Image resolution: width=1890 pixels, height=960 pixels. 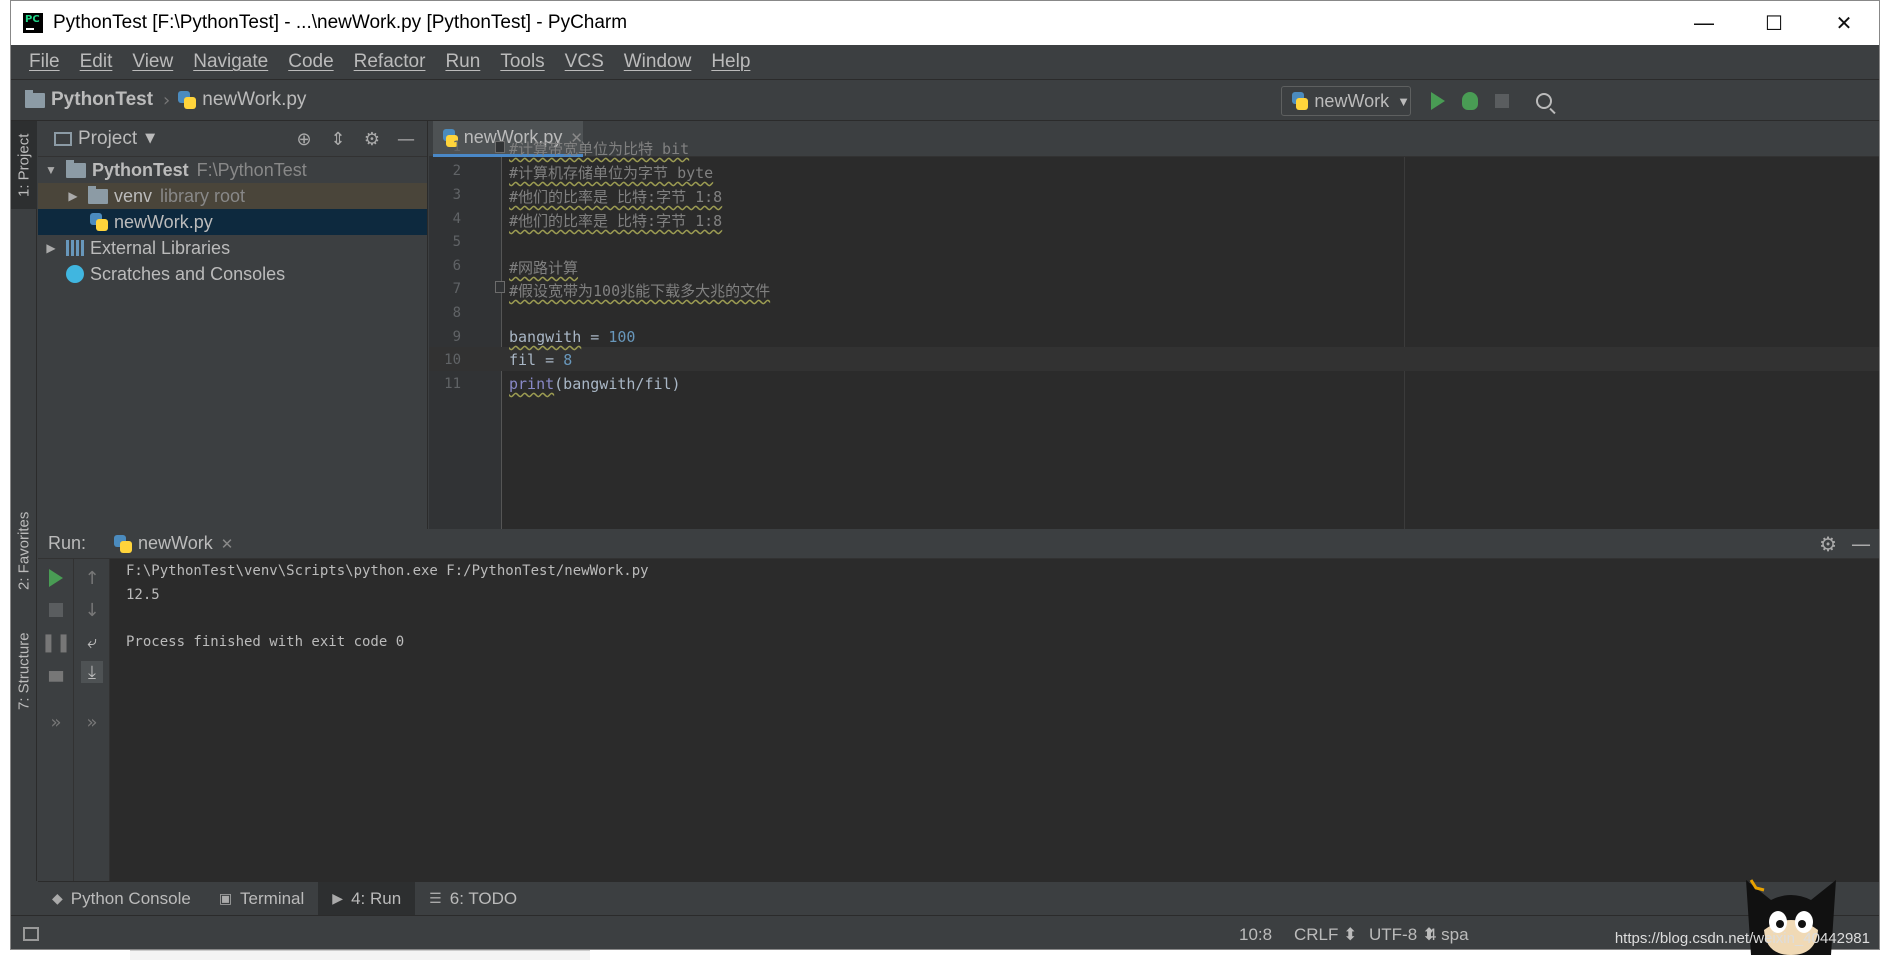 What do you see at coordinates (522, 62) in the screenshot?
I see `menu-tools: Tools` at bounding box center [522, 62].